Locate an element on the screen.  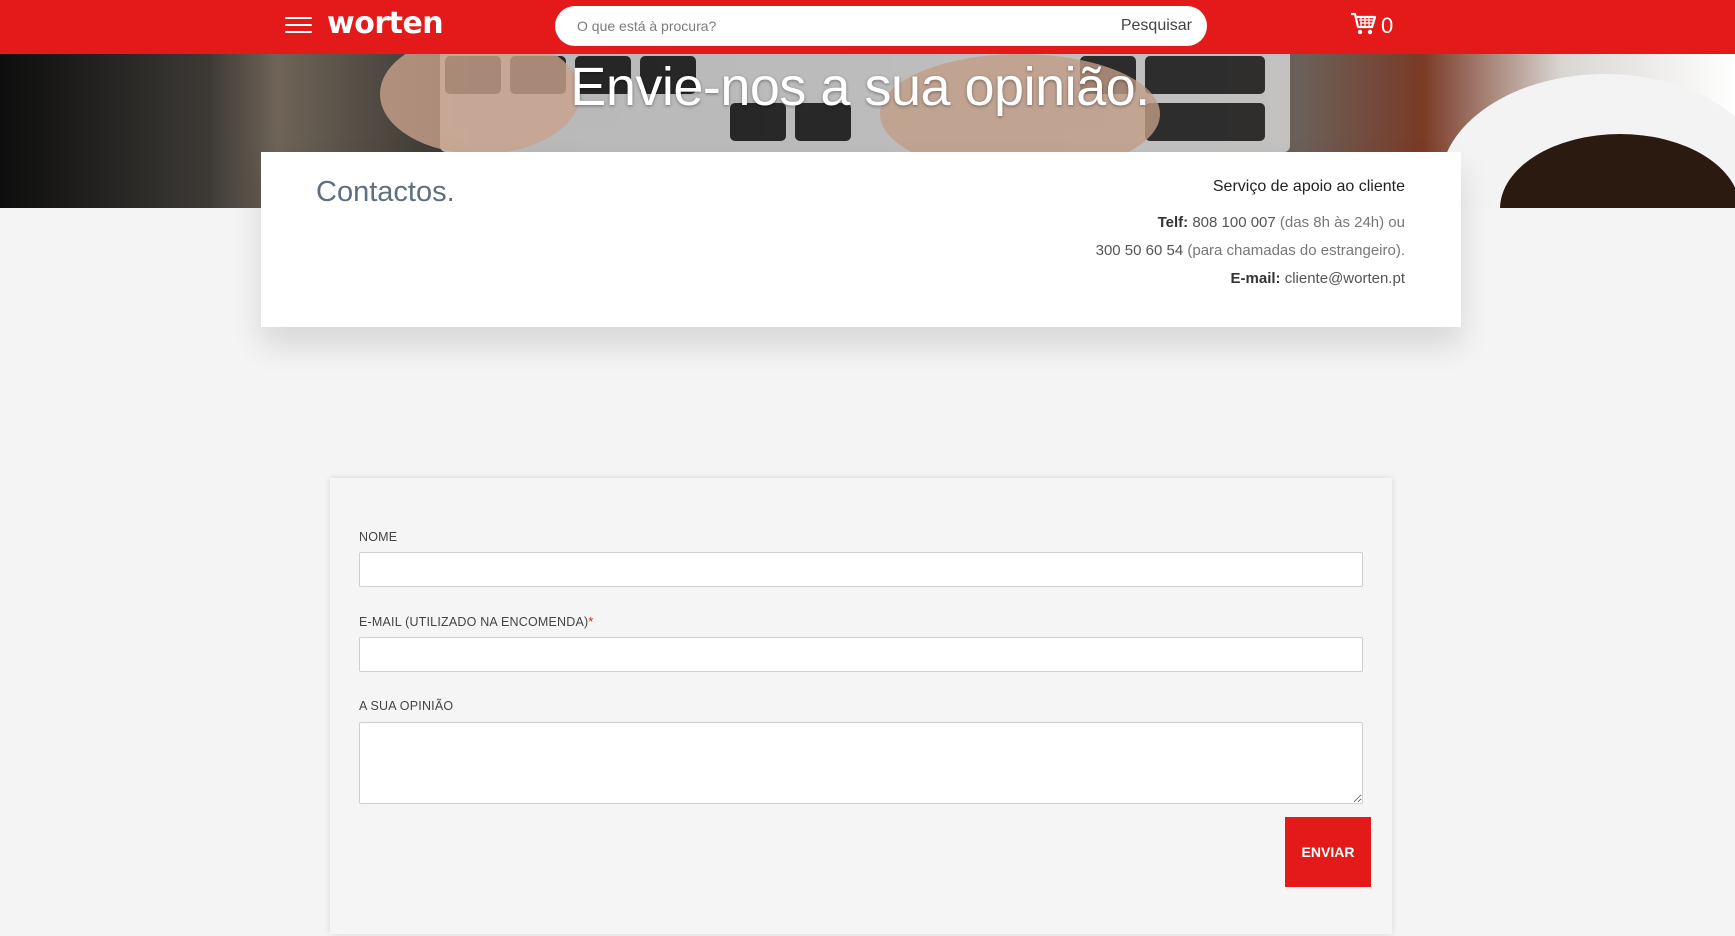
search-bar: Pesquisar is located at coordinates (881, 26).